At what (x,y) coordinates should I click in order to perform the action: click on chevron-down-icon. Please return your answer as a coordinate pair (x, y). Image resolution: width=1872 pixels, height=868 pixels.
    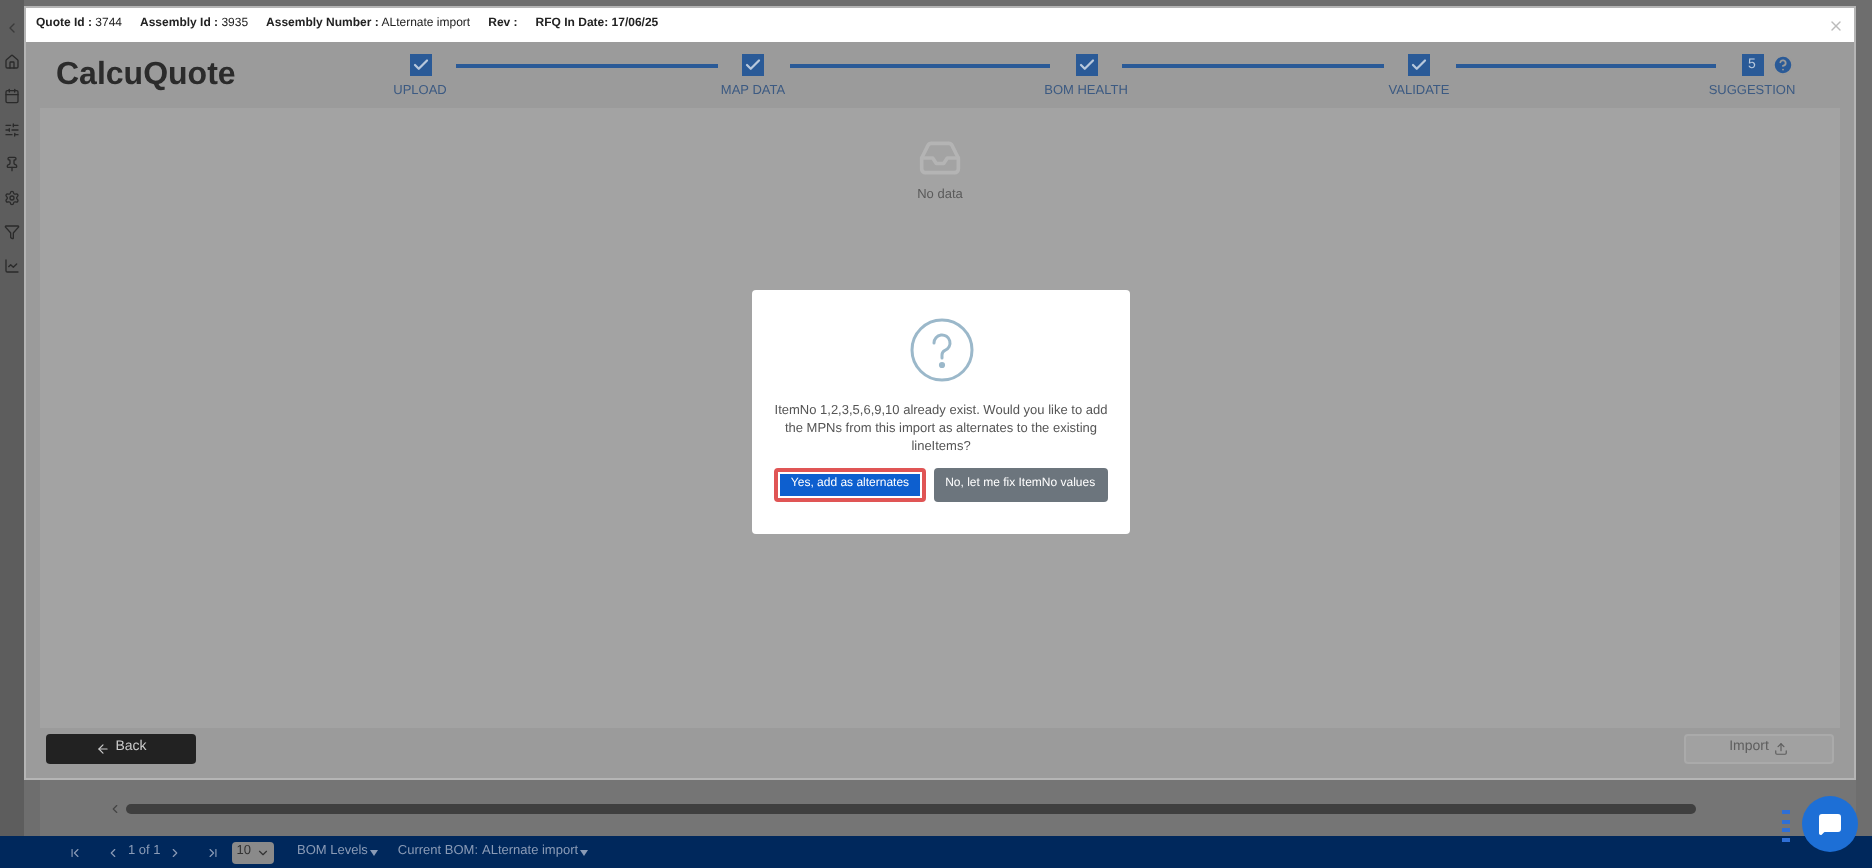
    Looking at the image, I should click on (262, 852).